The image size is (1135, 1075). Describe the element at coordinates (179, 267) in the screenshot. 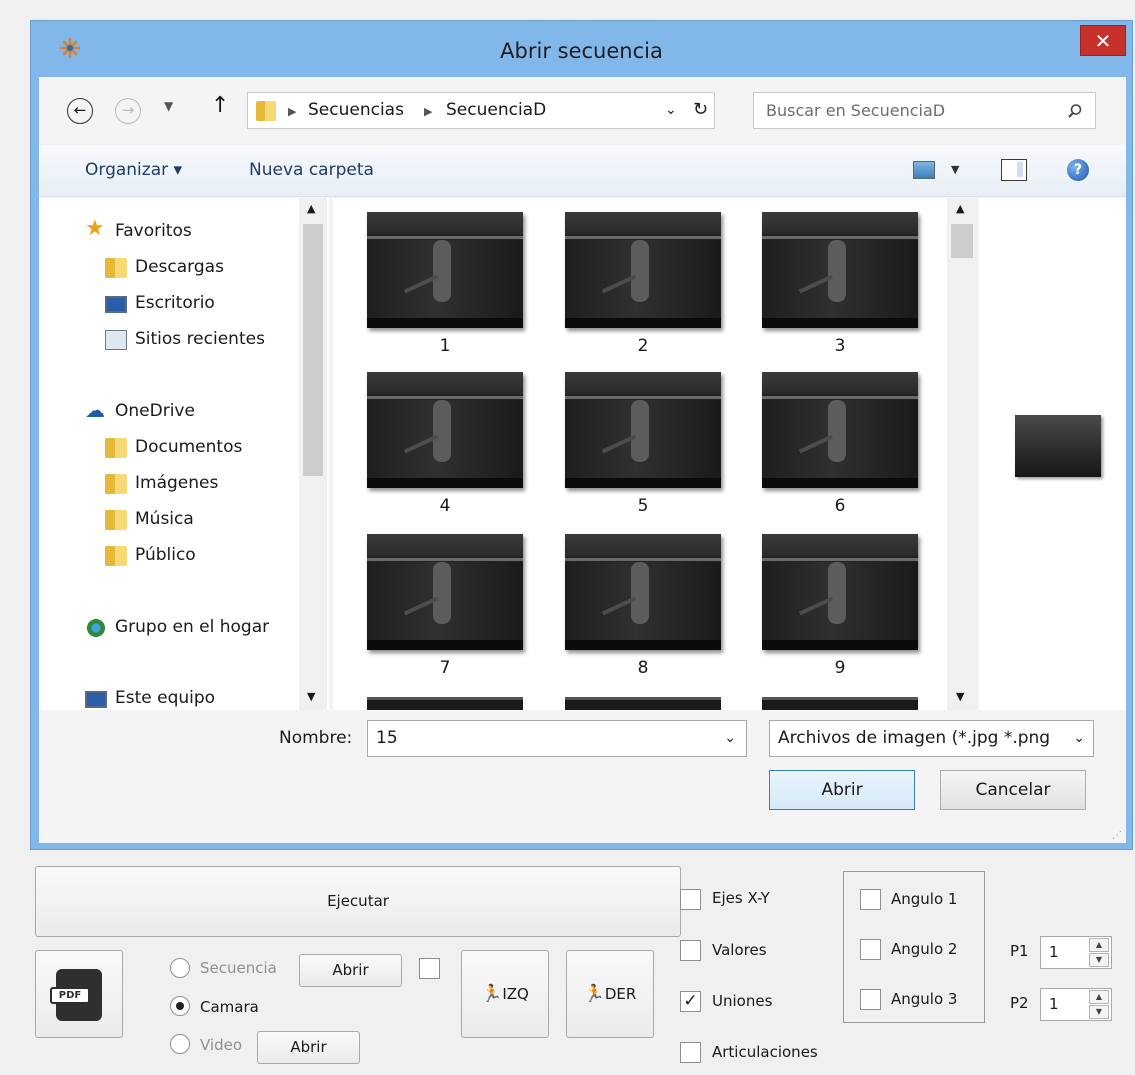

I see `nav-label: Descargas` at that location.